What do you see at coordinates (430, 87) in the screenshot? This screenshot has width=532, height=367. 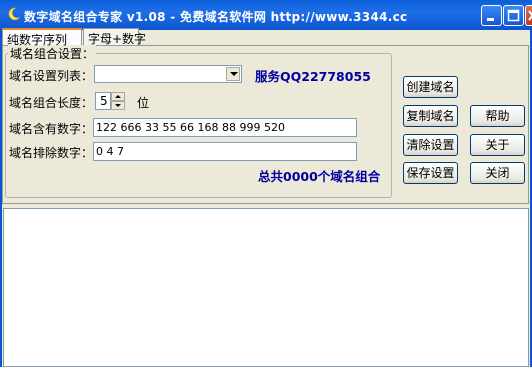 I see `create-domain-button: 创建域名` at bounding box center [430, 87].